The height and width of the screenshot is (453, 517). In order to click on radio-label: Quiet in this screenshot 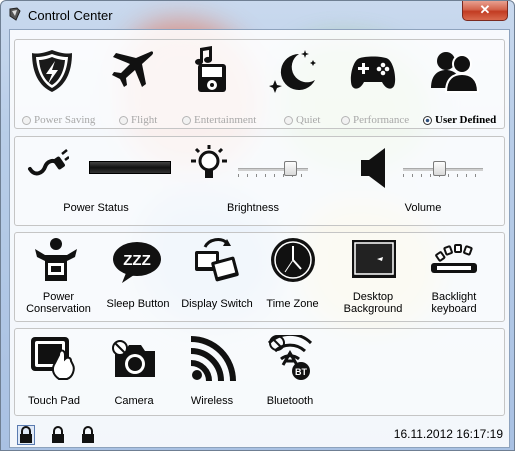, I will do `click(308, 120)`.